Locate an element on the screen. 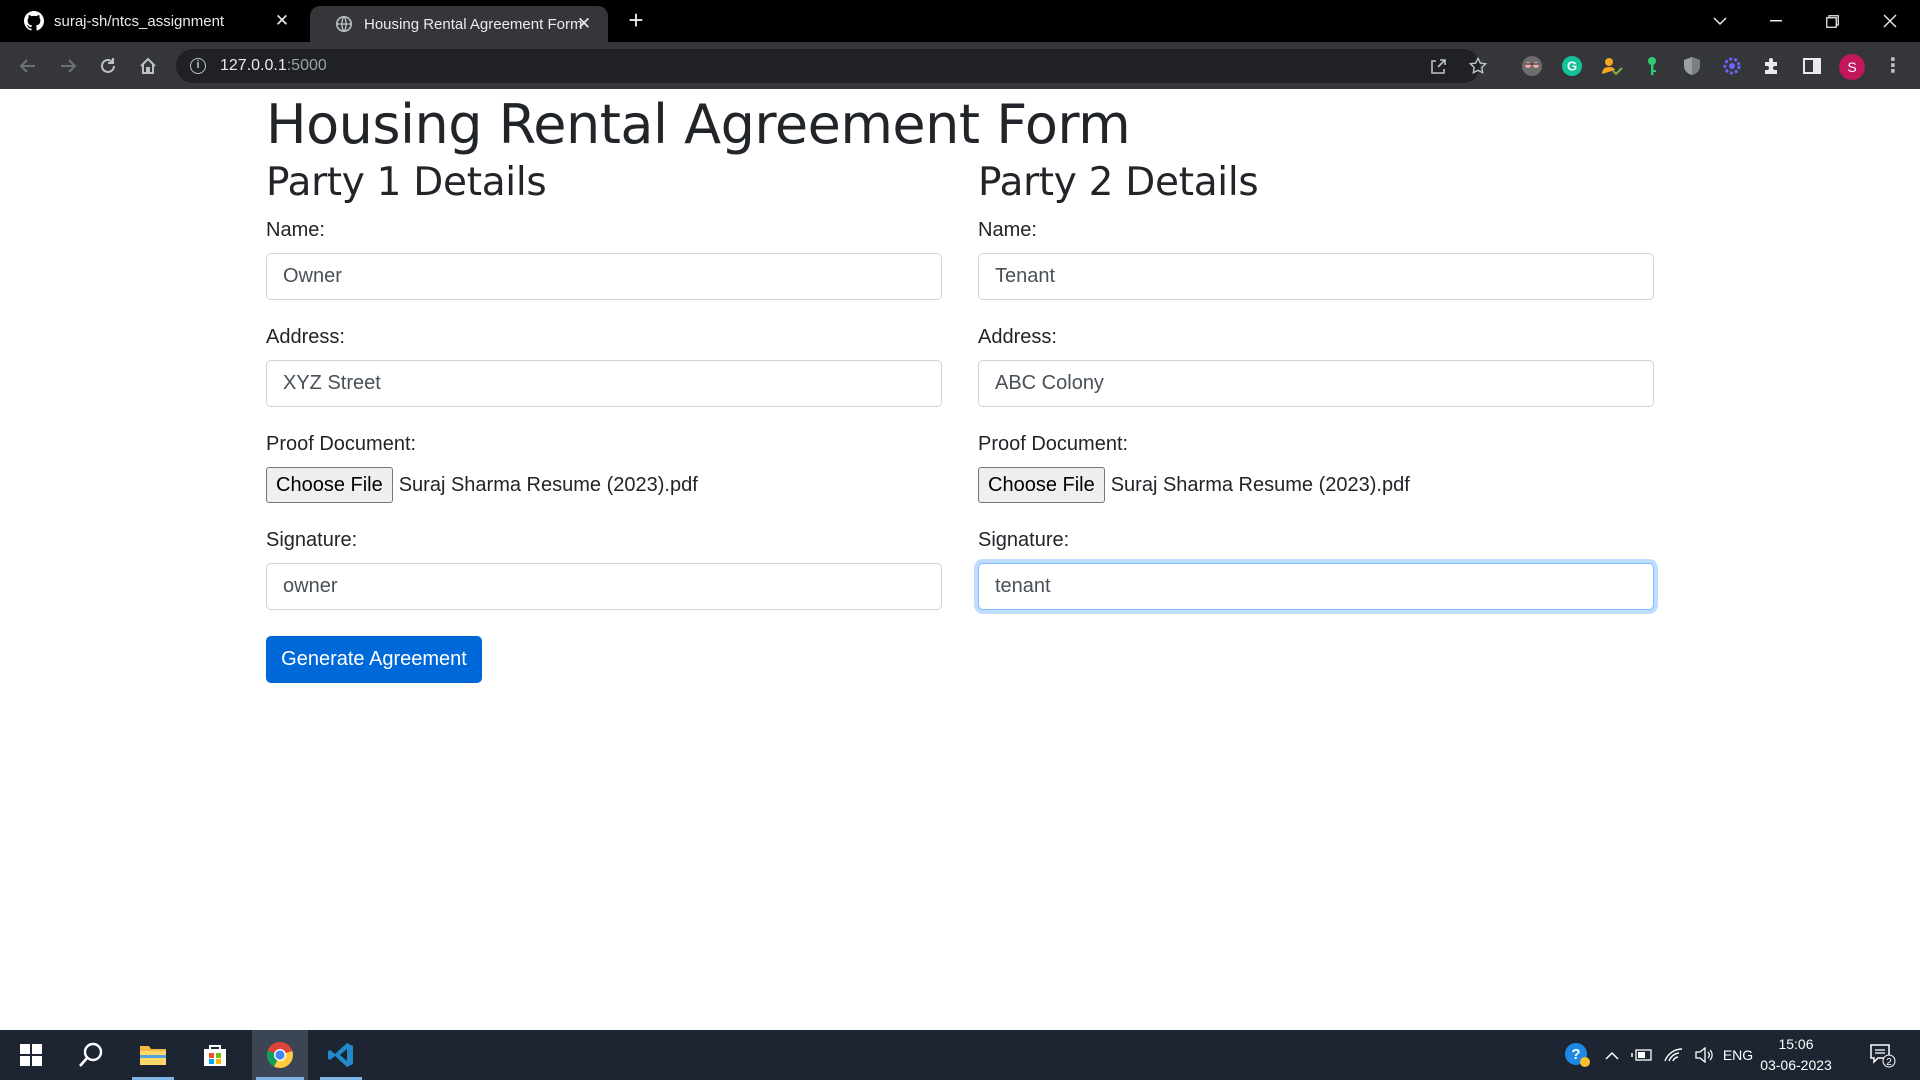  party-2-name-input: Tenant is located at coordinates (1316, 276).